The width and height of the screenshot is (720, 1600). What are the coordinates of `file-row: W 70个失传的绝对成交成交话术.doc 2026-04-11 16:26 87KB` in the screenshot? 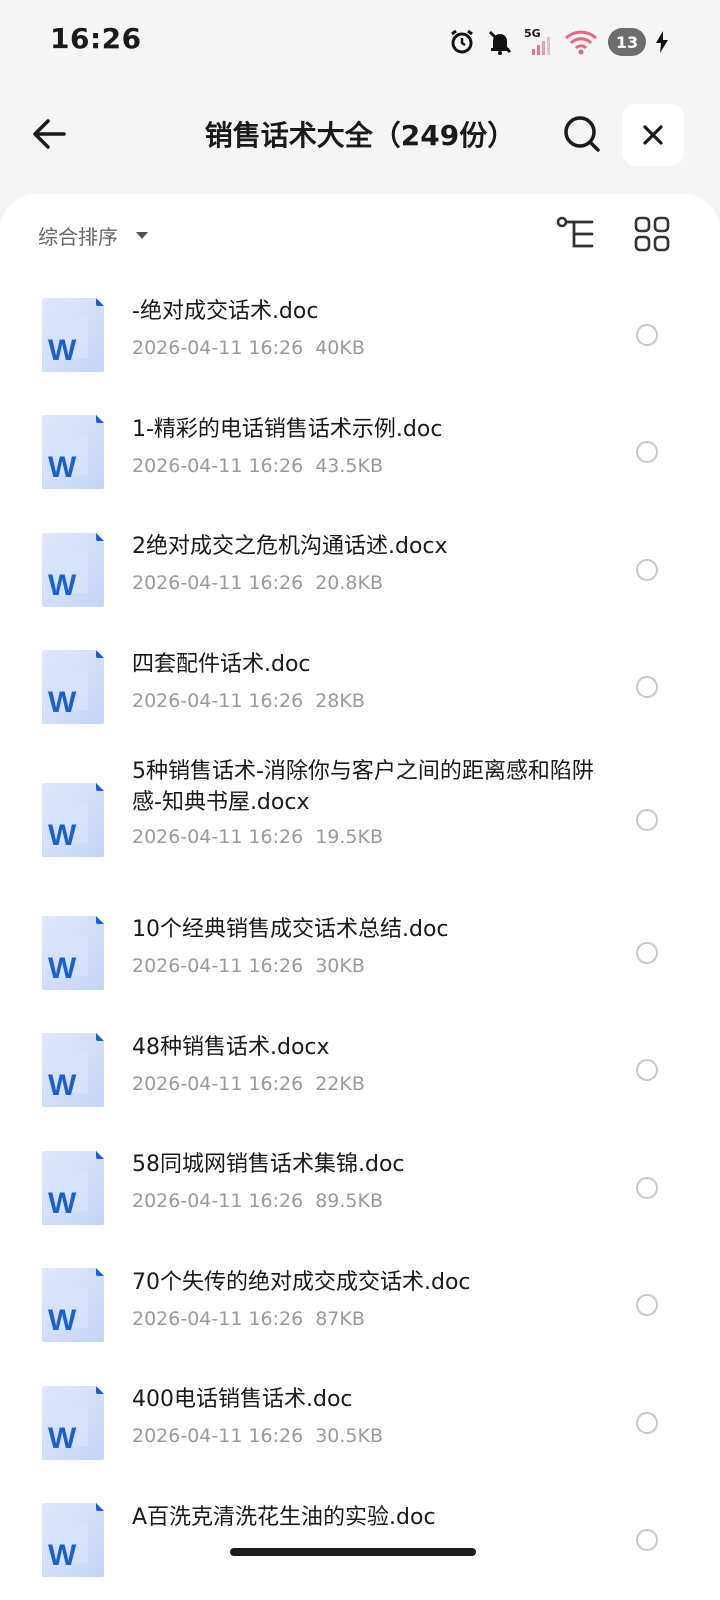 It's located at (360, 1306).